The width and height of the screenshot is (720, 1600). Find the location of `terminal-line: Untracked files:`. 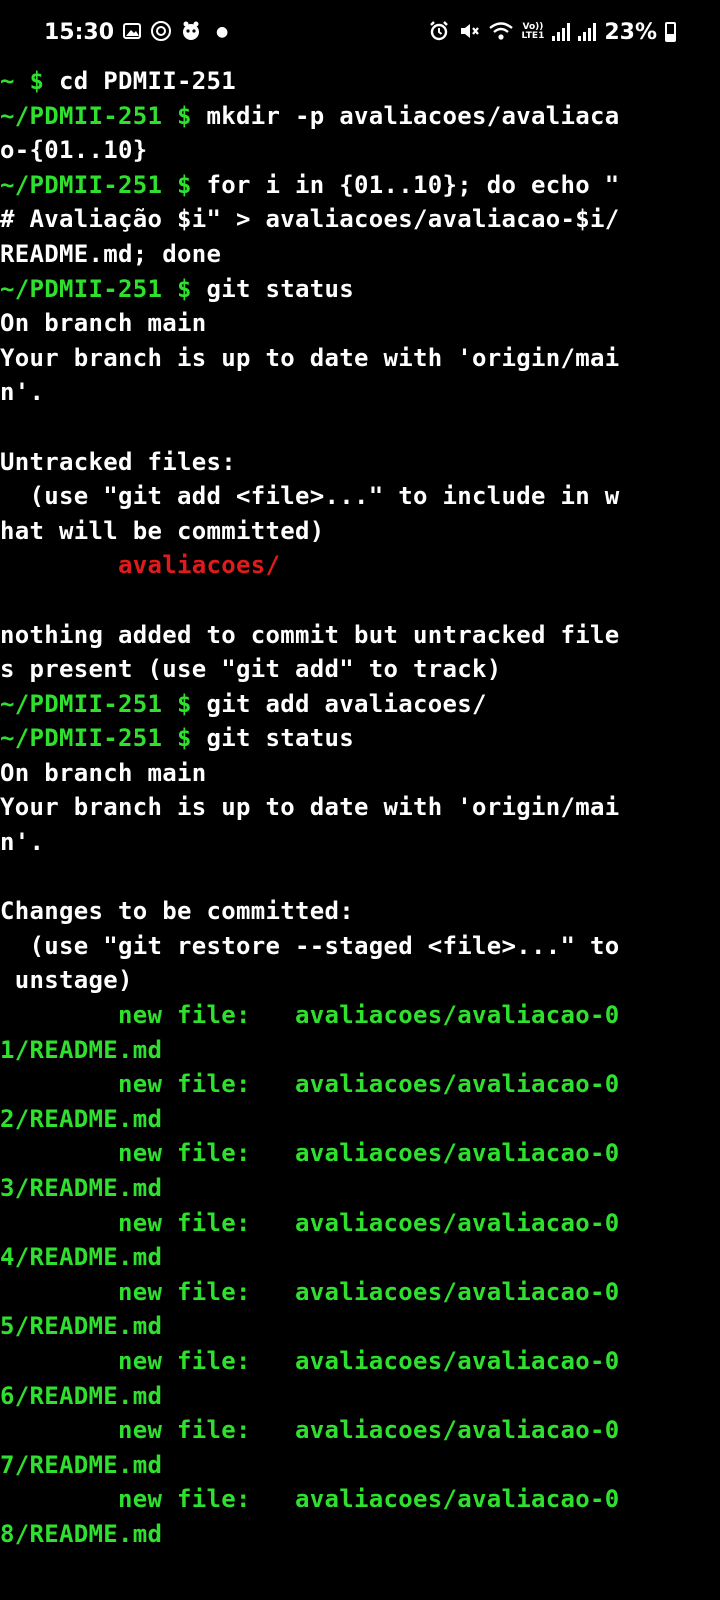

terminal-line: Untracked files: is located at coordinates (360, 462).